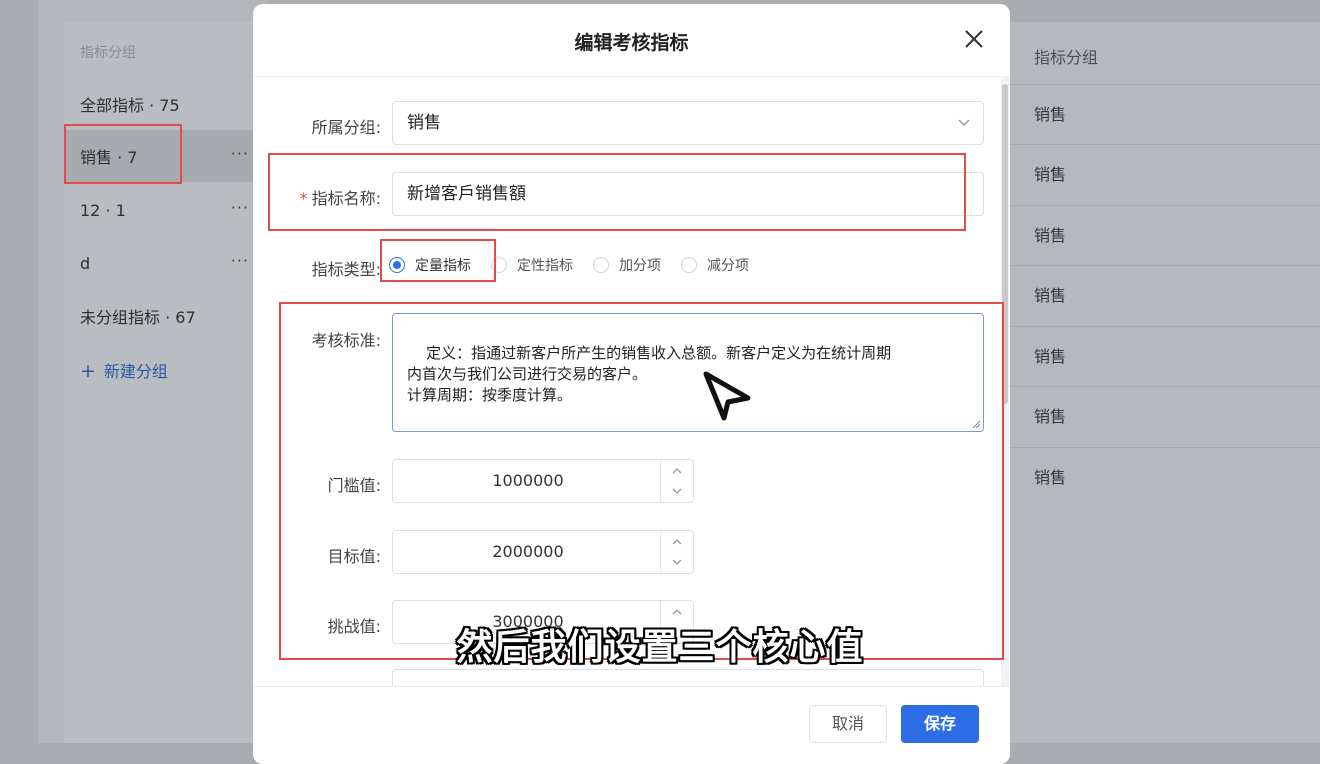 This screenshot has height=764, width=1320. I want to click on sidebar-item-ungrouped: 未分组指标 · 67, so click(161, 316).